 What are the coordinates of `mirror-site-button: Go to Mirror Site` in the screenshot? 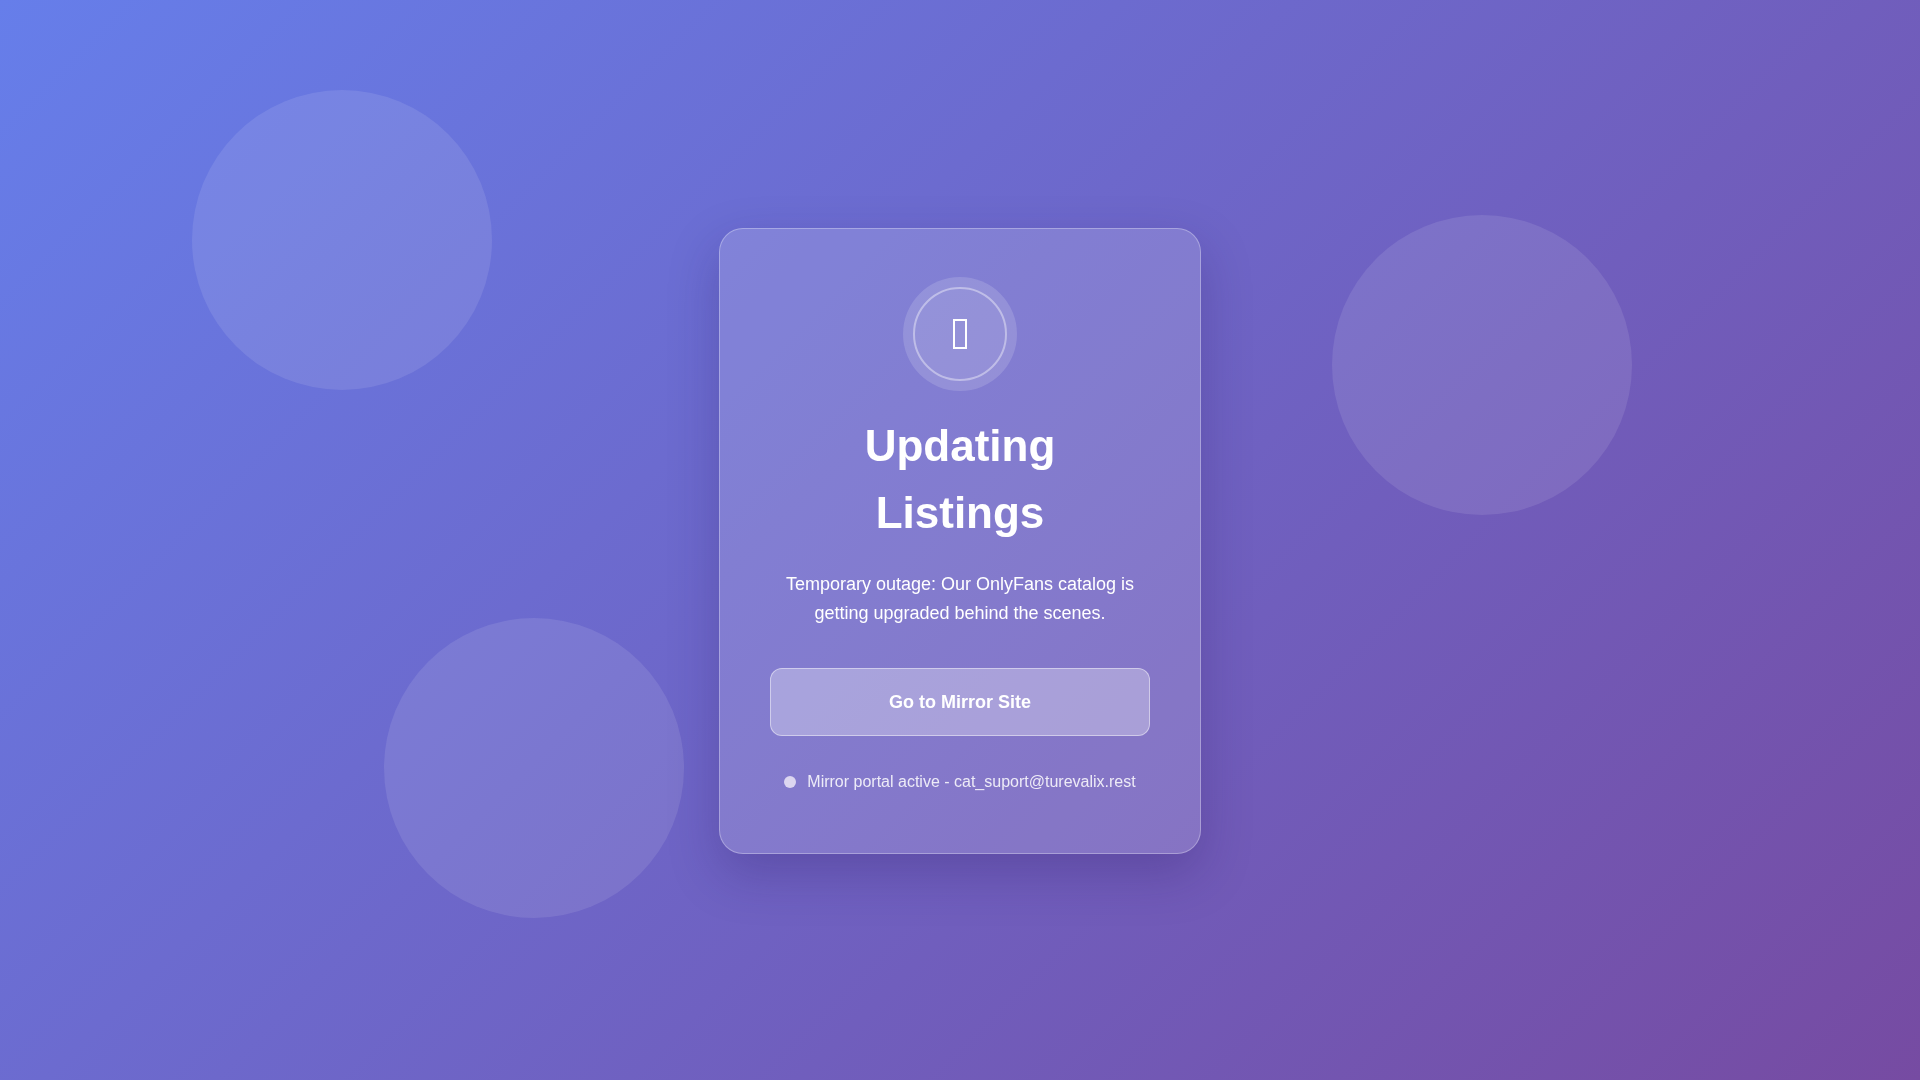 It's located at (960, 702).